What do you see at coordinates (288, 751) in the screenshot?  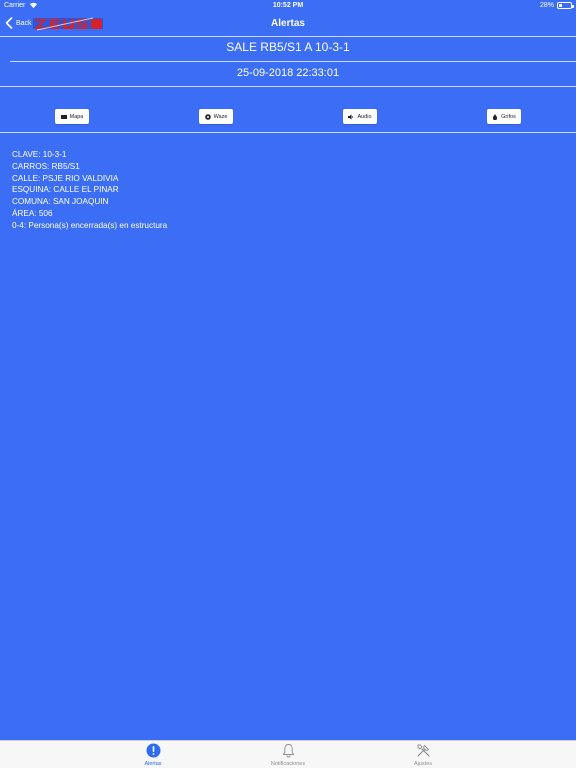 I see `bell-icon` at bounding box center [288, 751].